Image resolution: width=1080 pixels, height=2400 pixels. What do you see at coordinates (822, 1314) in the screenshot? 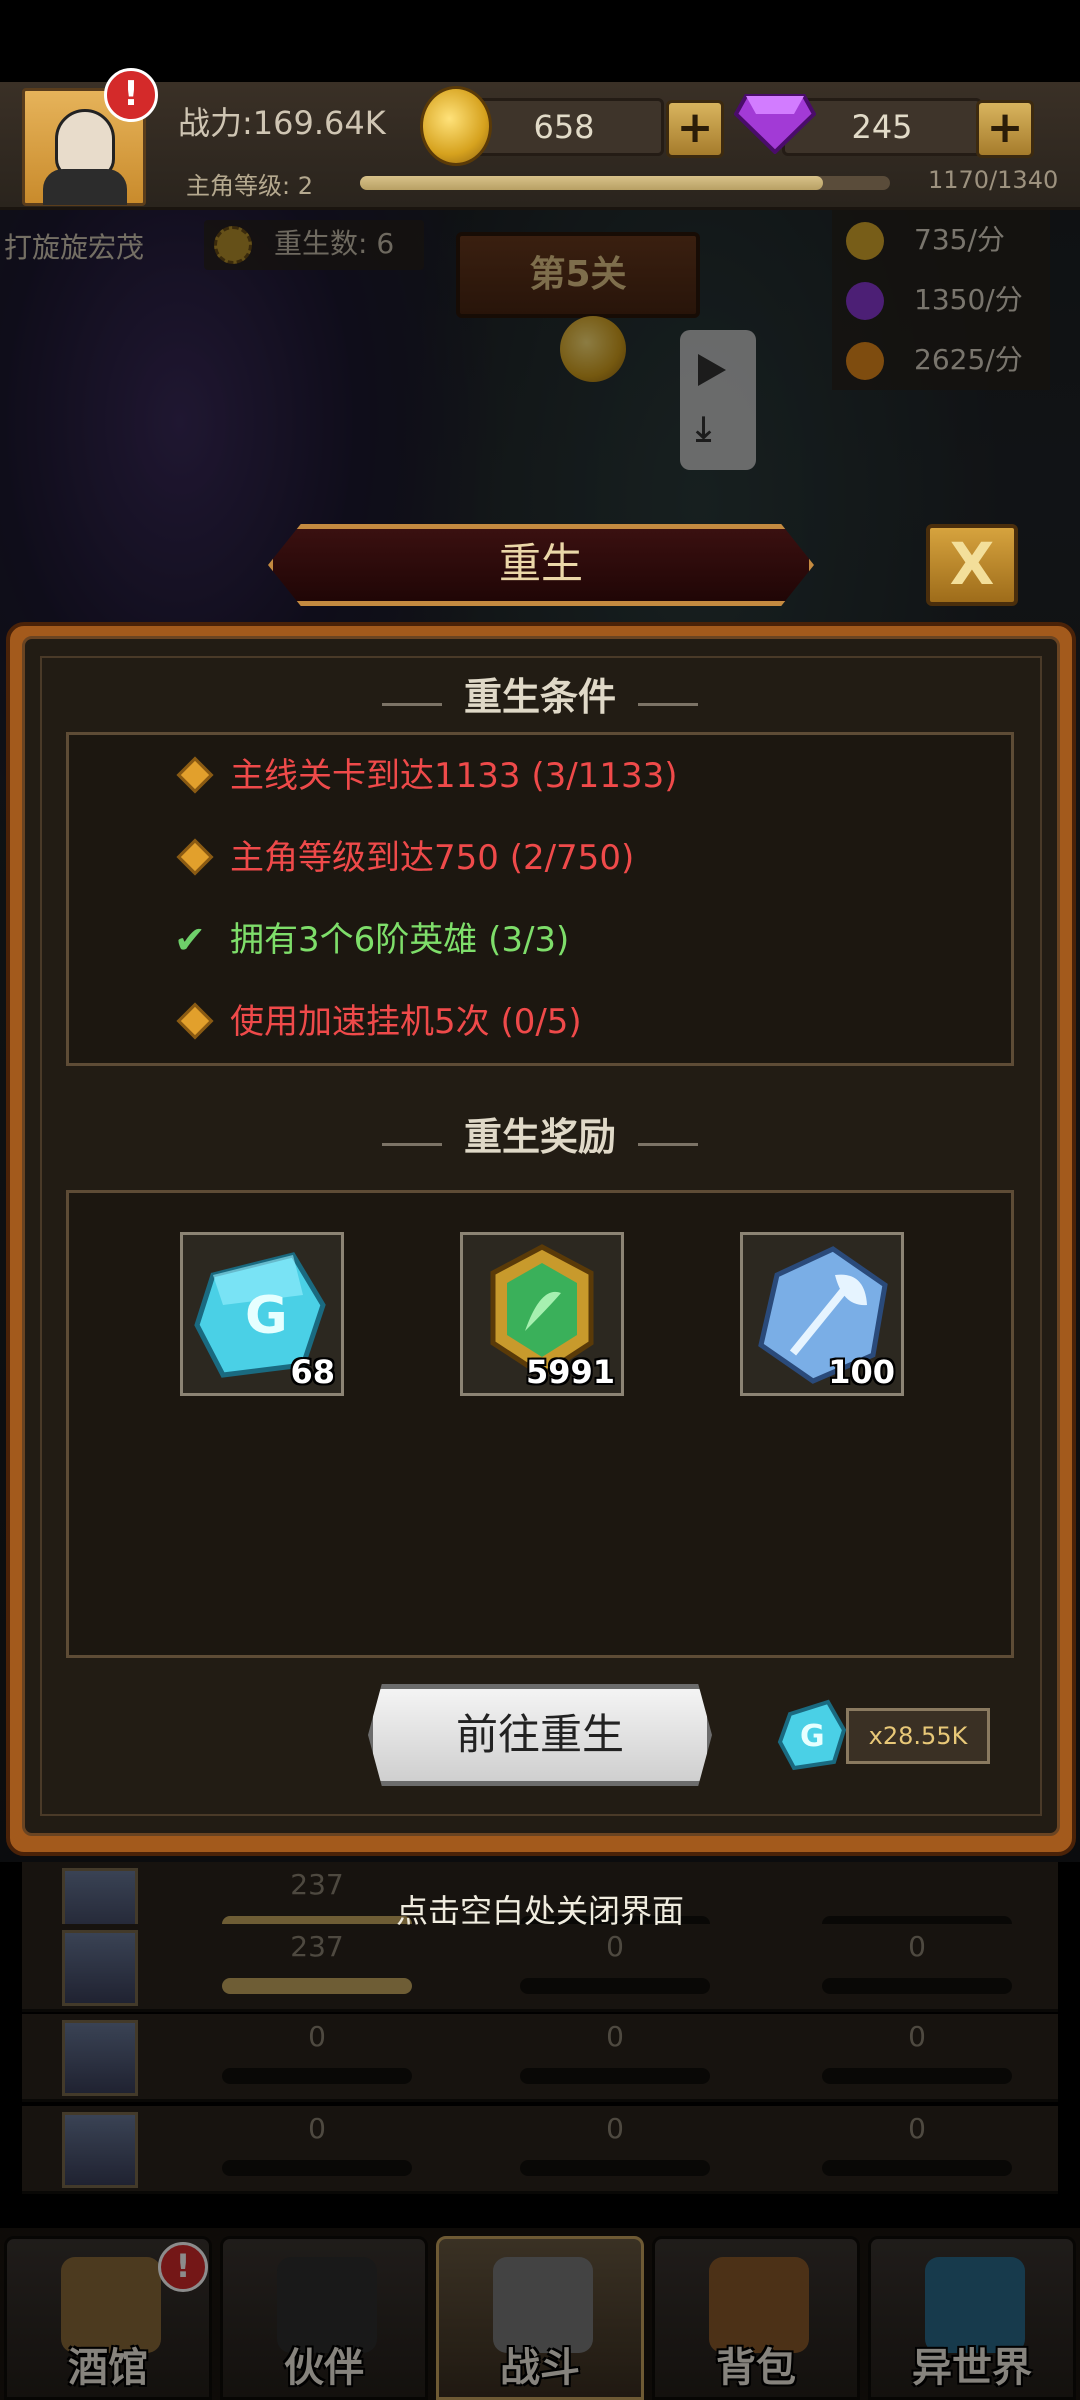
I see `reward-item: 100` at bounding box center [822, 1314].